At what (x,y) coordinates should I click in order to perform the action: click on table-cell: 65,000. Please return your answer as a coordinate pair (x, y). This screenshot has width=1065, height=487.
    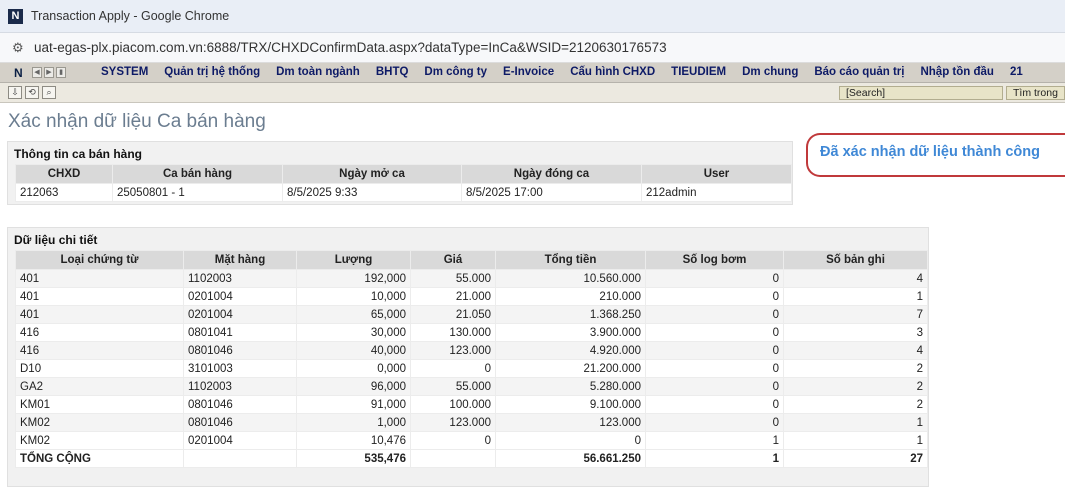
    Looking at the image, I should click on (353, 314).